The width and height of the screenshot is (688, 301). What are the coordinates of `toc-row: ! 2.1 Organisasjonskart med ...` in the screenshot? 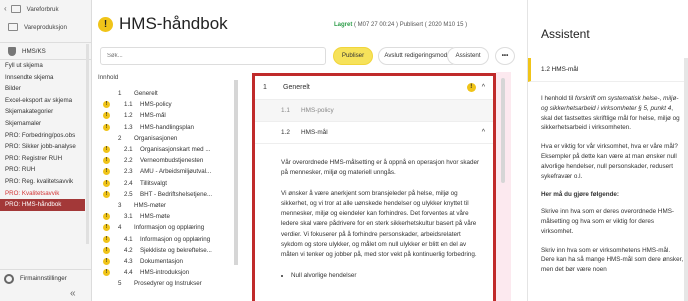 It's located at (168, 149).